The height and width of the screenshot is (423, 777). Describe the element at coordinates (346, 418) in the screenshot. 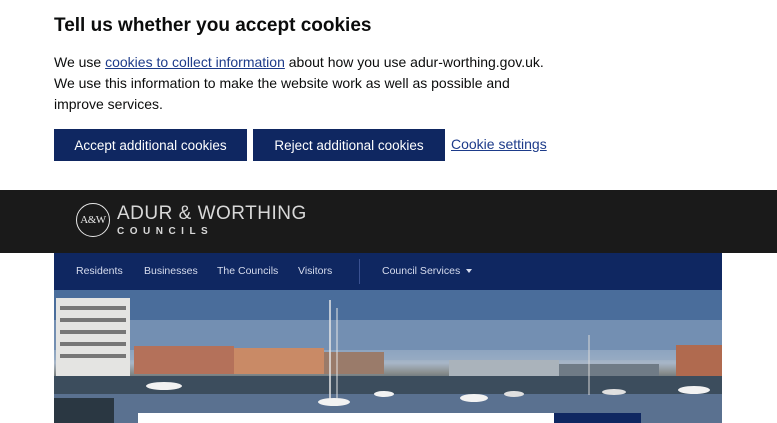

I see `search-input` at that location.